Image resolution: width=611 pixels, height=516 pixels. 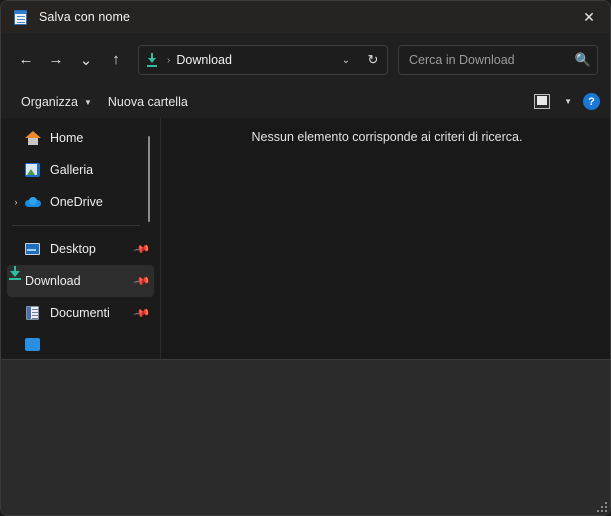 I want to click on new-folder-label: Nuova cartella, so click(x=147, y=102).